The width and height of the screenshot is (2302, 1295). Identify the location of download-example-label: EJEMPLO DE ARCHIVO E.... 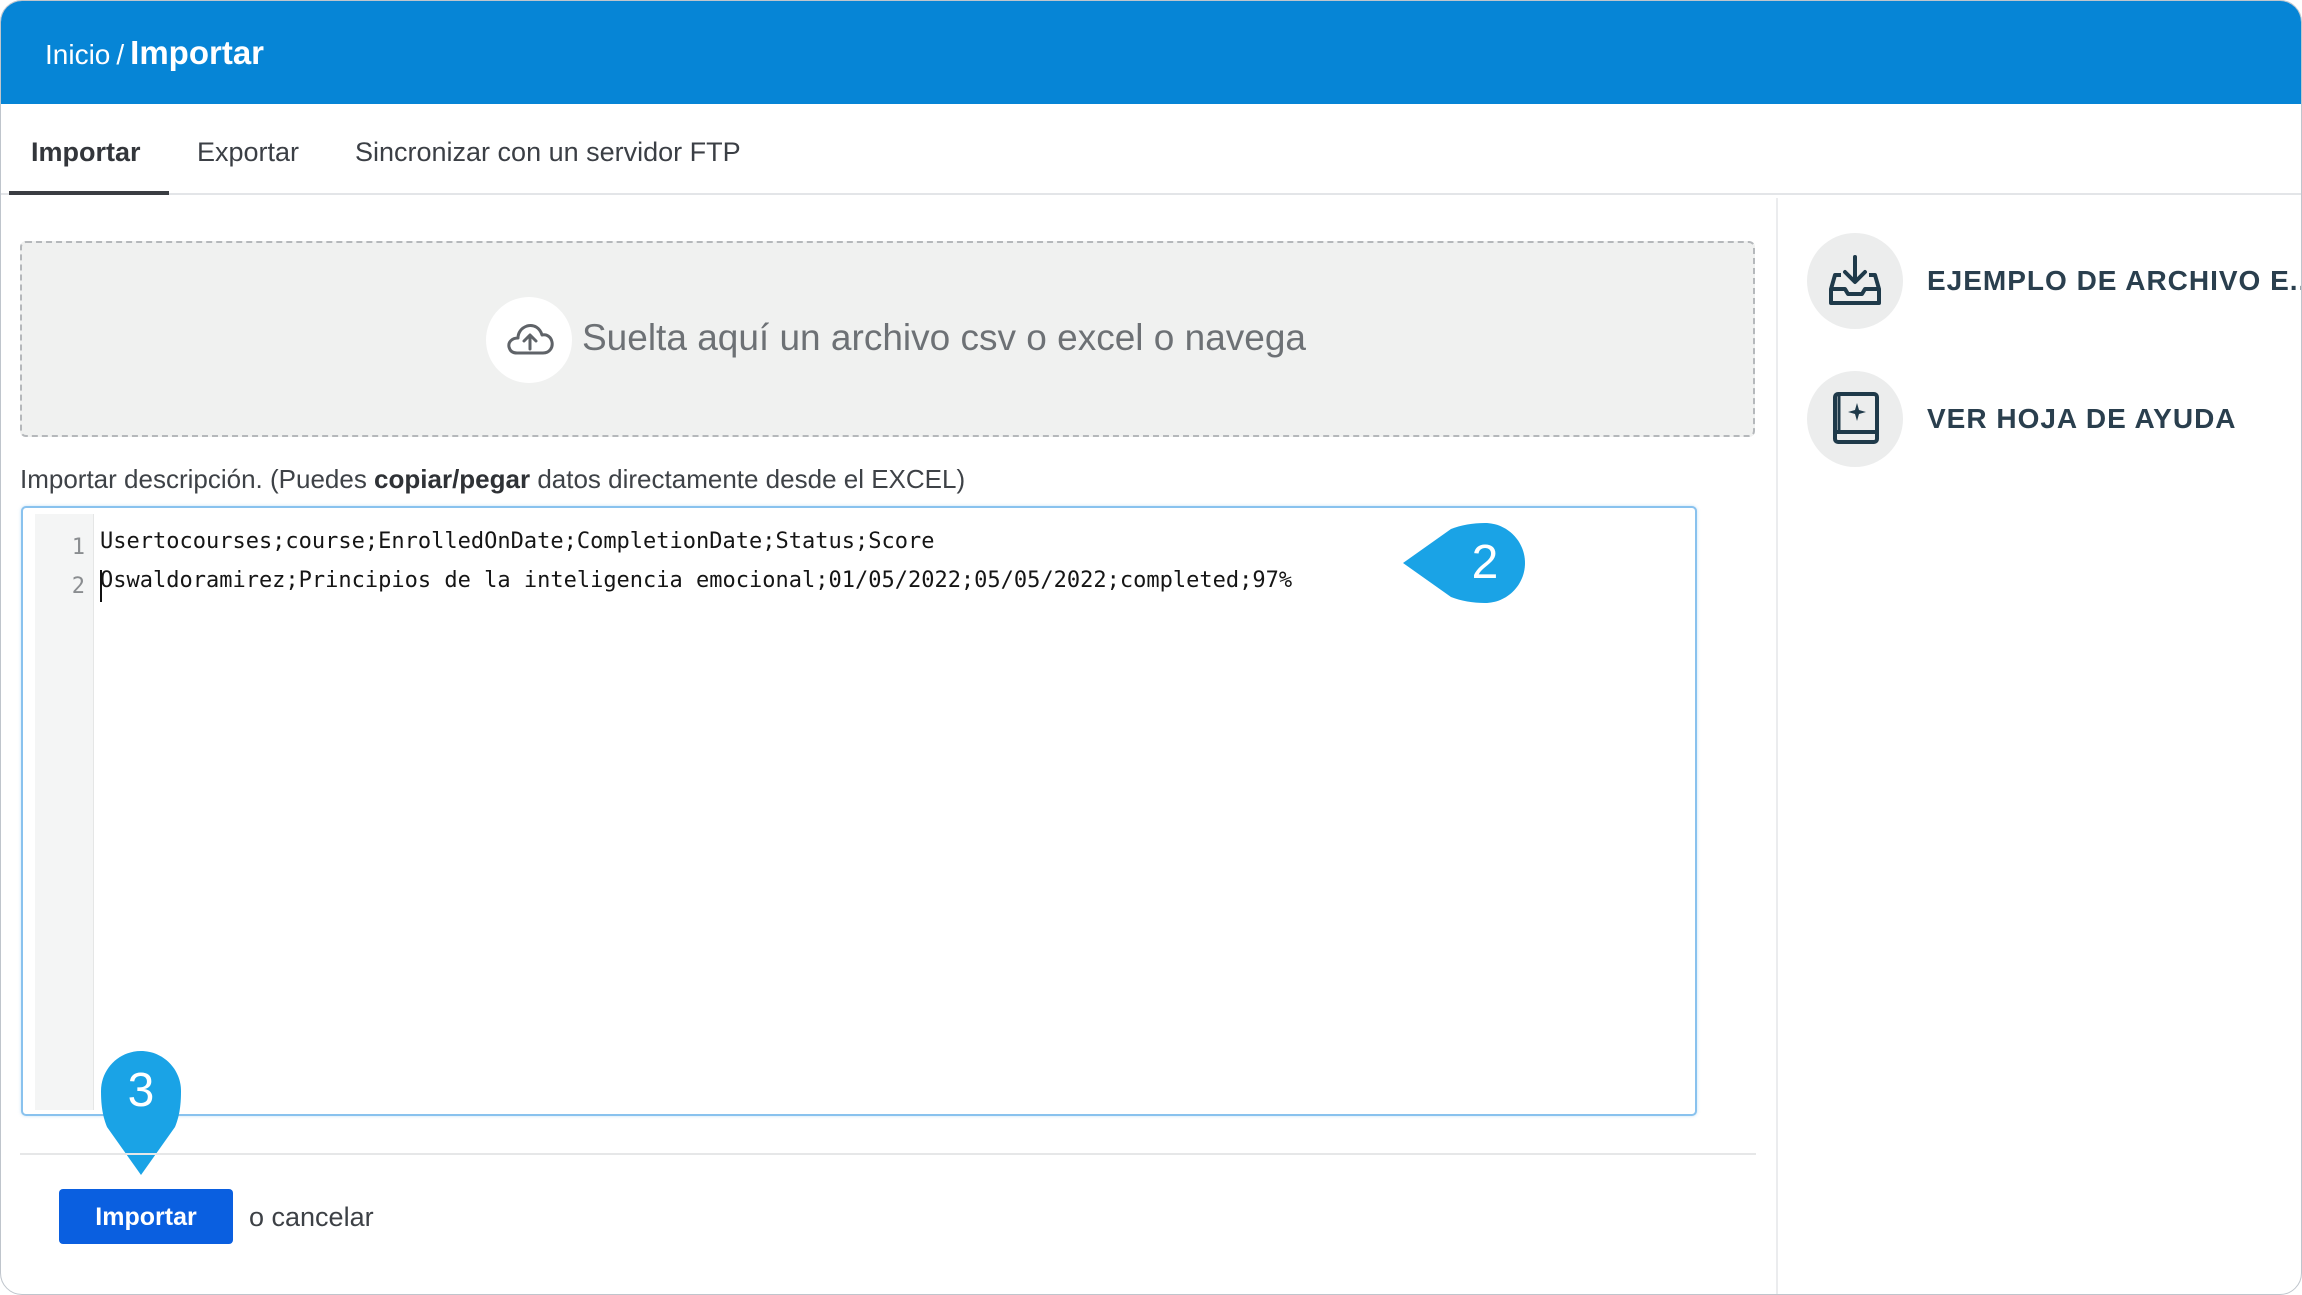
(2114, 280).